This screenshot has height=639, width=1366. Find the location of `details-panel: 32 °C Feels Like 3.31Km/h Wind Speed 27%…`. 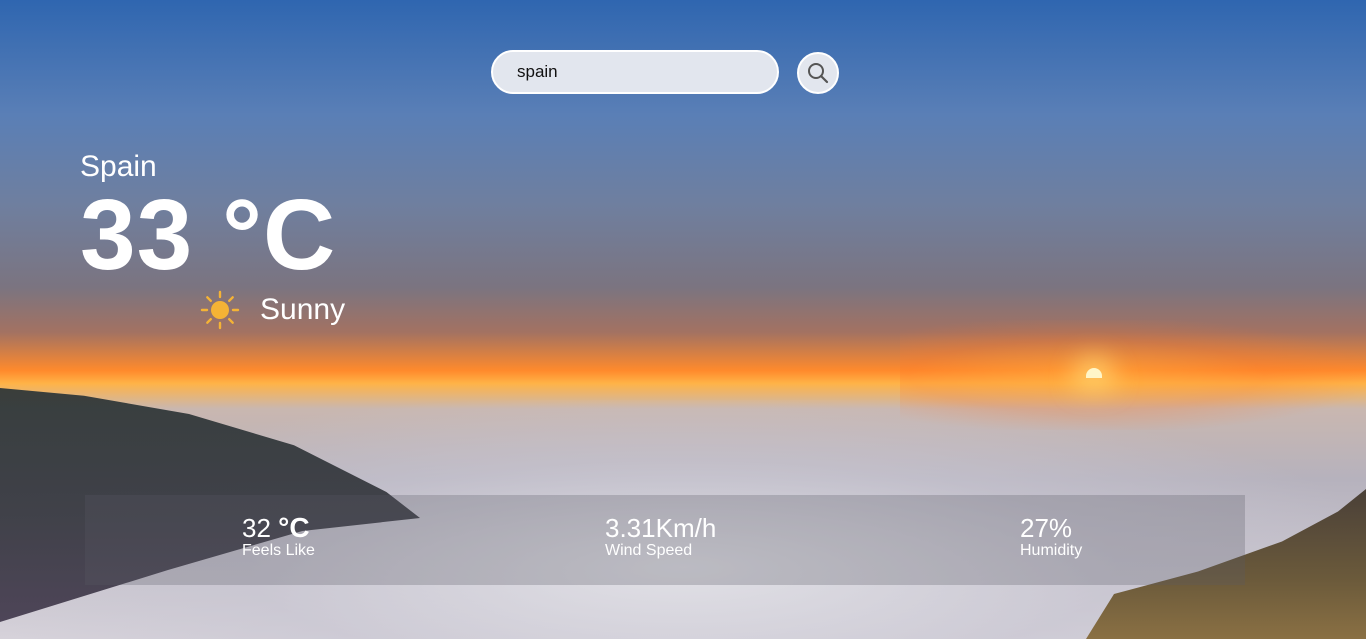

details-panel: 32 °C Feels Like 3.31Km/h Wind Speed 27%… is located at coordinates (665, 540).